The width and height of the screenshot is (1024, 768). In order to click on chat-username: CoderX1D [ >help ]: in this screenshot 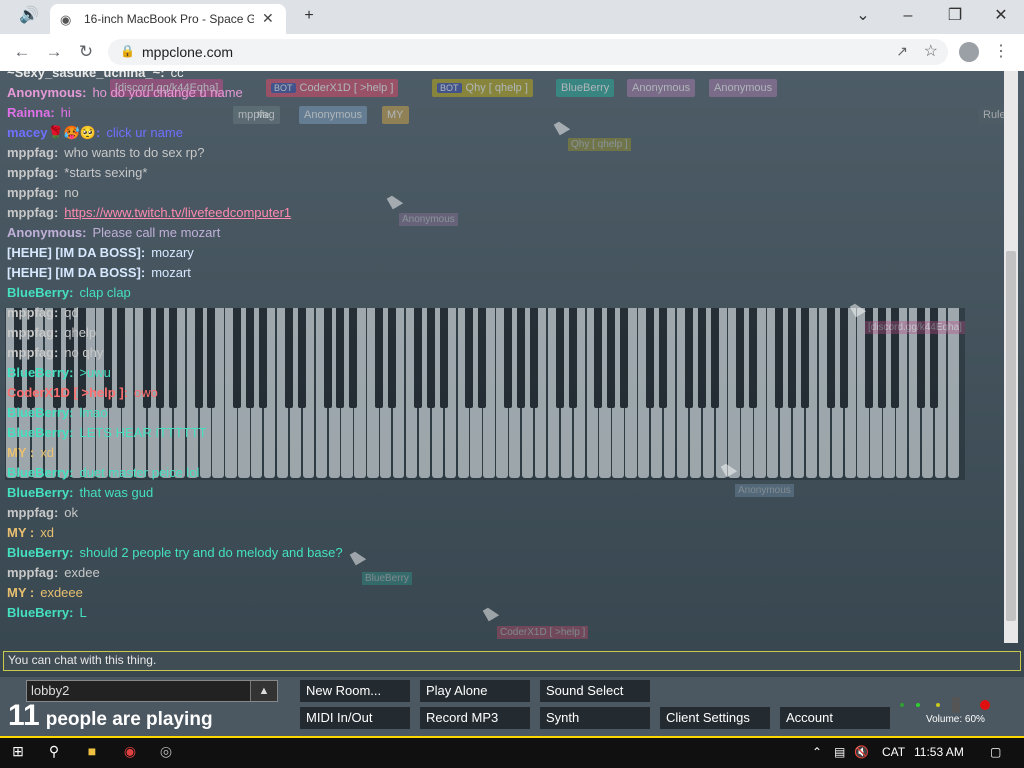, I will do `click(67, 392)`.